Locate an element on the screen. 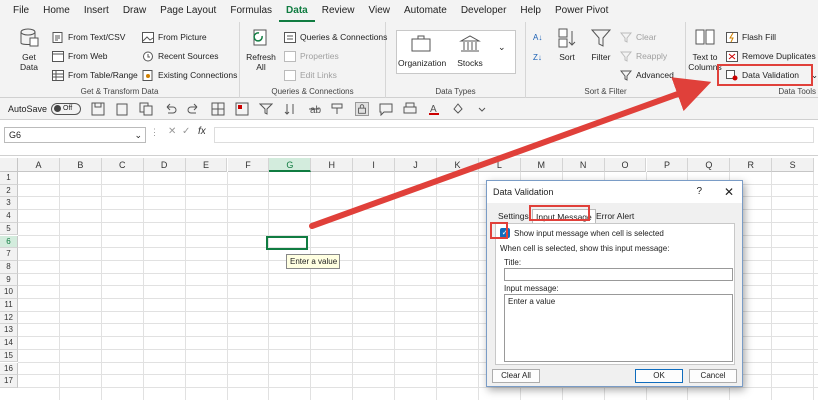 The height and width of the screenshot is (400, 818). undo-icon is located at coordinates (170, 109).